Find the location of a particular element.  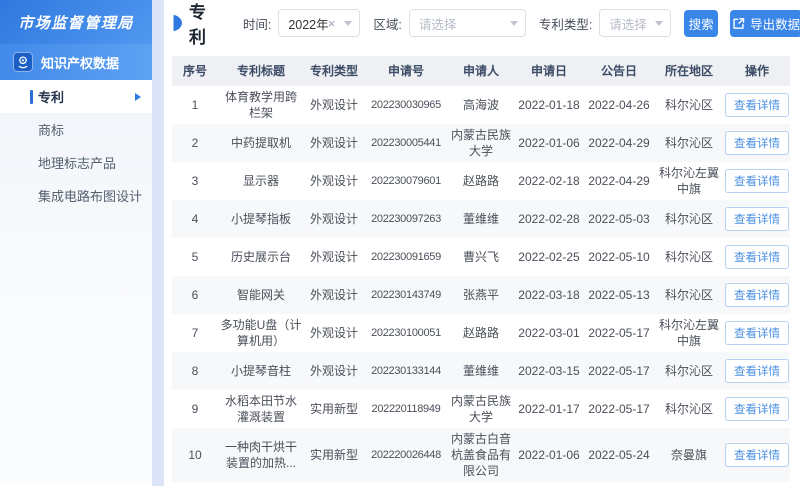

cell-patent-title: 多功能U盘（计算机用） is located at coordinates (261, 333).